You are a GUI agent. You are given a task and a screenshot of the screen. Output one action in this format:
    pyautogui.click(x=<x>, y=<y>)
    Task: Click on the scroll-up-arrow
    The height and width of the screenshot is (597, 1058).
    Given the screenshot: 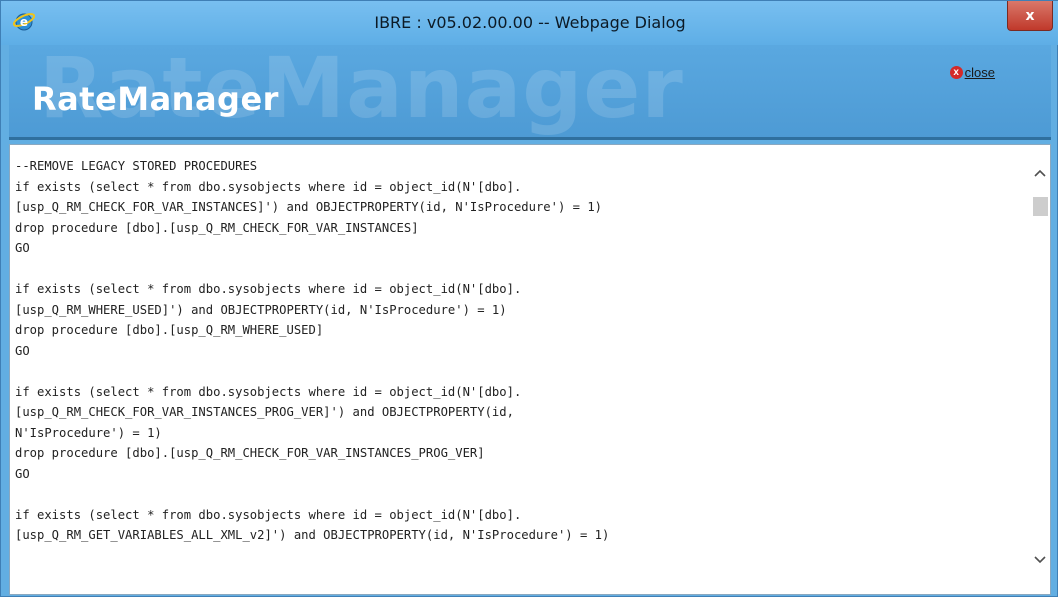 What is the action you would take?
    pyautogui.click(x=1040, y=173)
    